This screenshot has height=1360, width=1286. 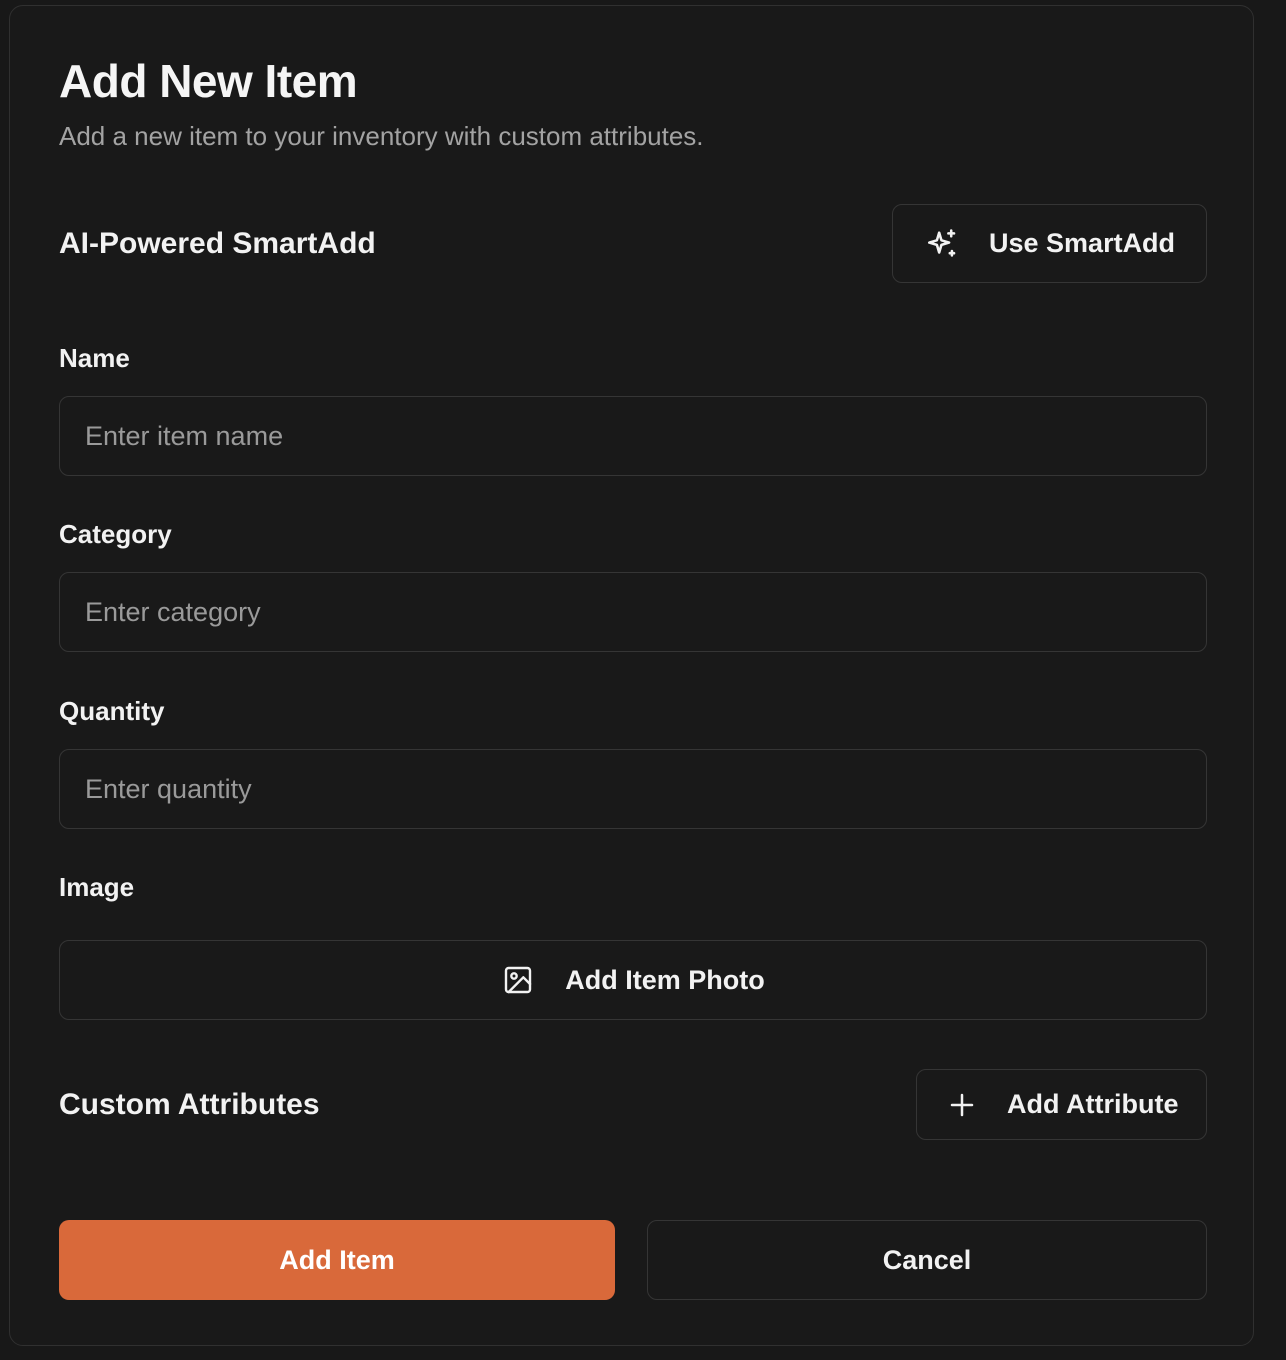 I want to click on add-attribute-button: Add Attribute, so click(x=1061, y=1104).